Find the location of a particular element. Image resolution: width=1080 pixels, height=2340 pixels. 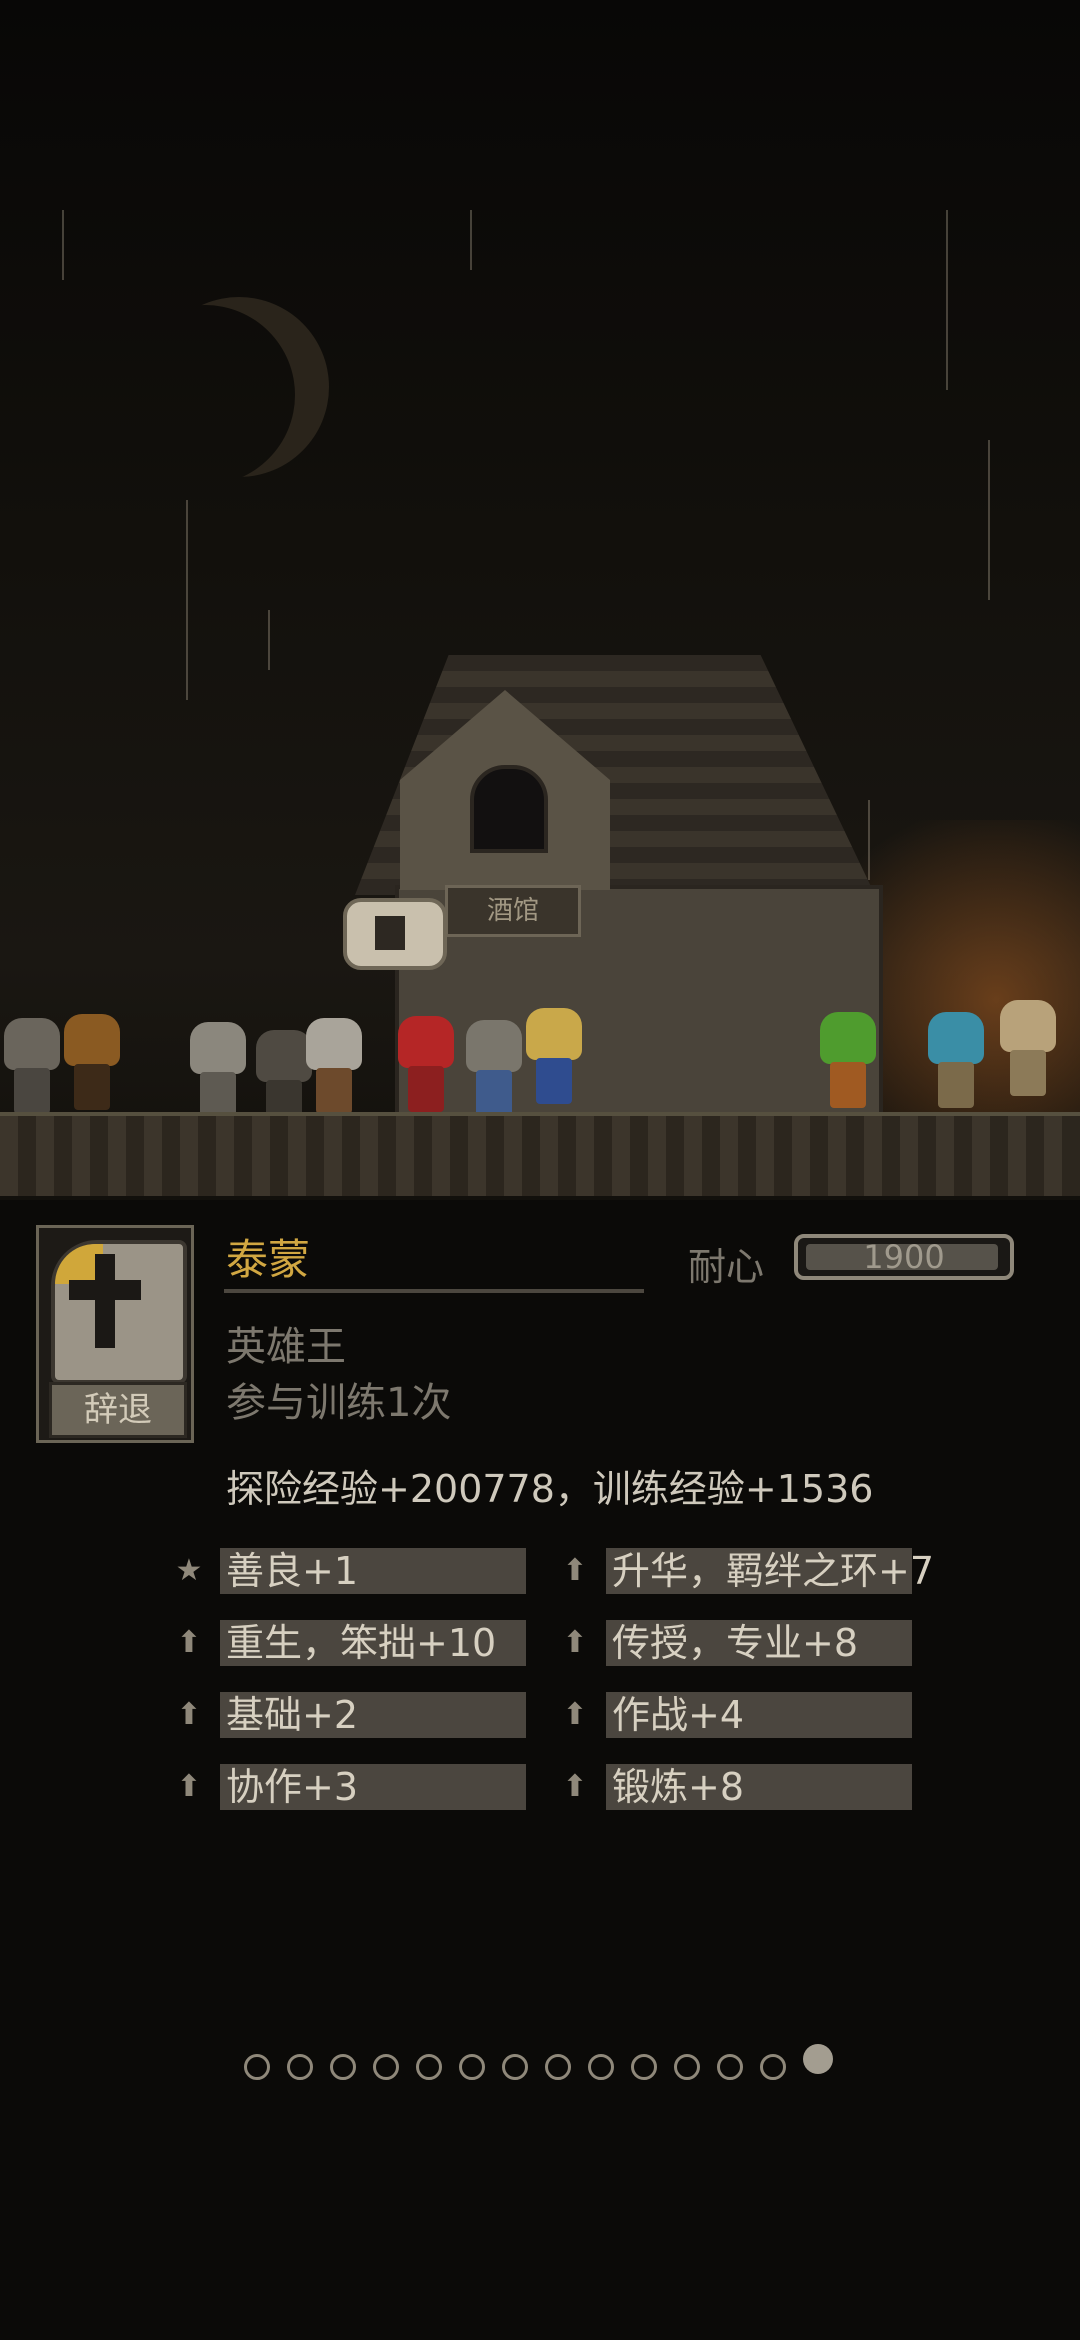

hero-sprite-viking is located at coordinates (334, 1066).